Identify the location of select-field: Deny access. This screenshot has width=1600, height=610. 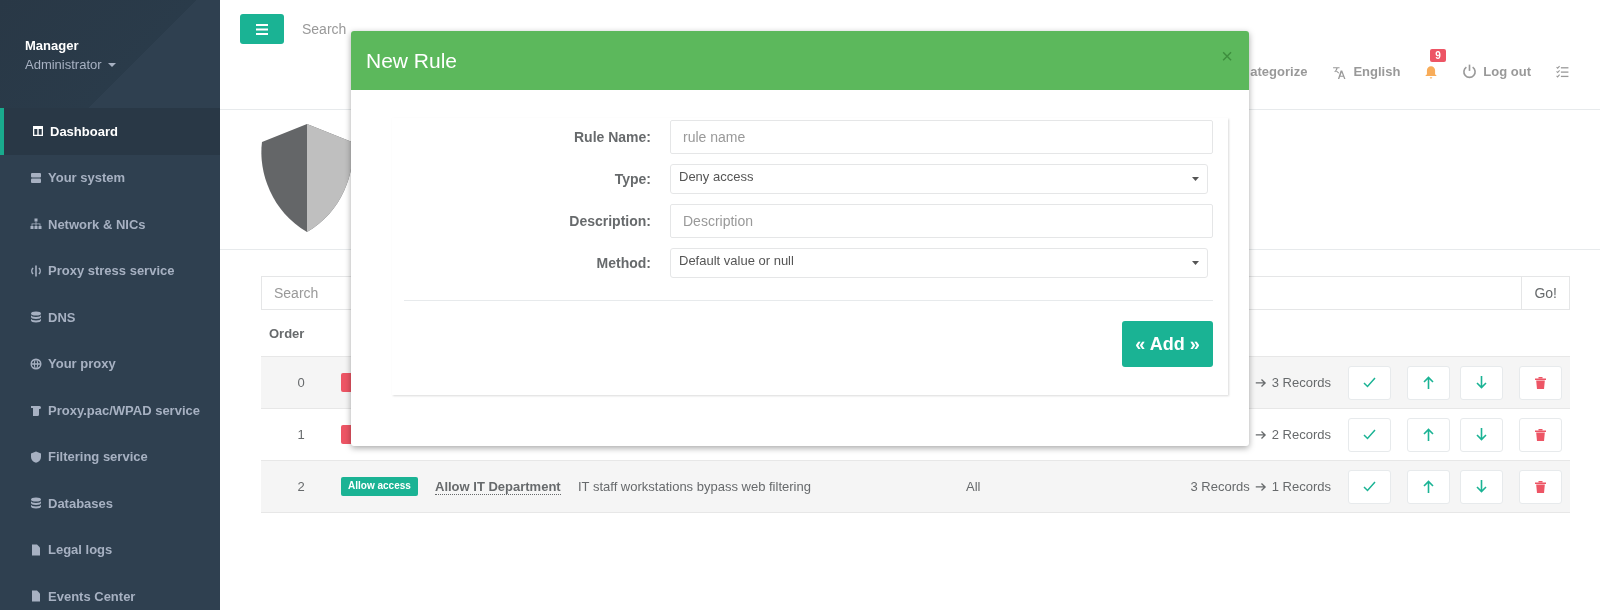
(939, 179).